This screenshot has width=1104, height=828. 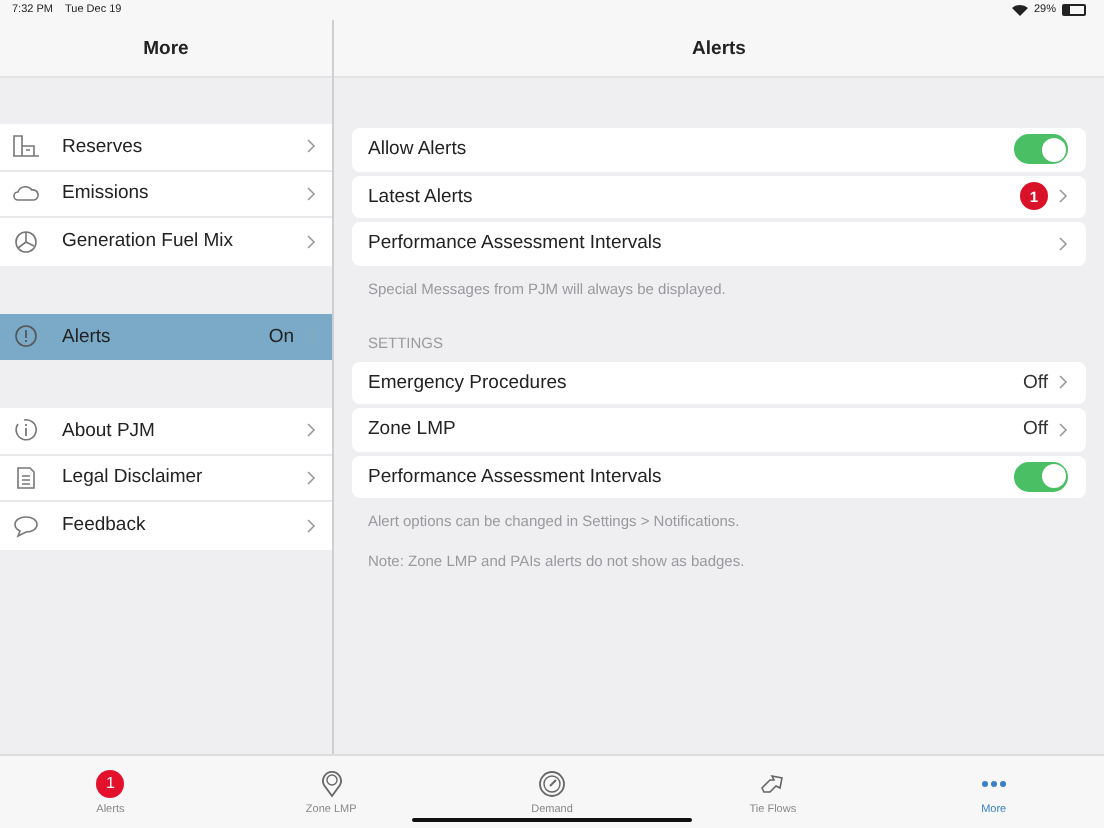 I want to click on sidebar-item: Legal Disclaimer, so click(x=166, y=478).